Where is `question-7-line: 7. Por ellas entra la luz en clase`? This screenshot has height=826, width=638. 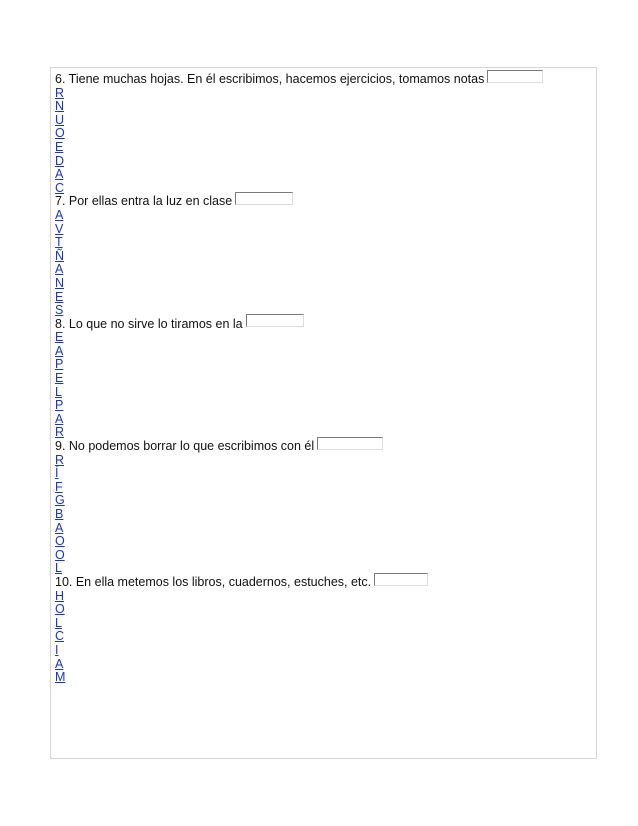 question-7-line: 7. Por ellas entra la luz en clase is located at coordinates (324, 200).